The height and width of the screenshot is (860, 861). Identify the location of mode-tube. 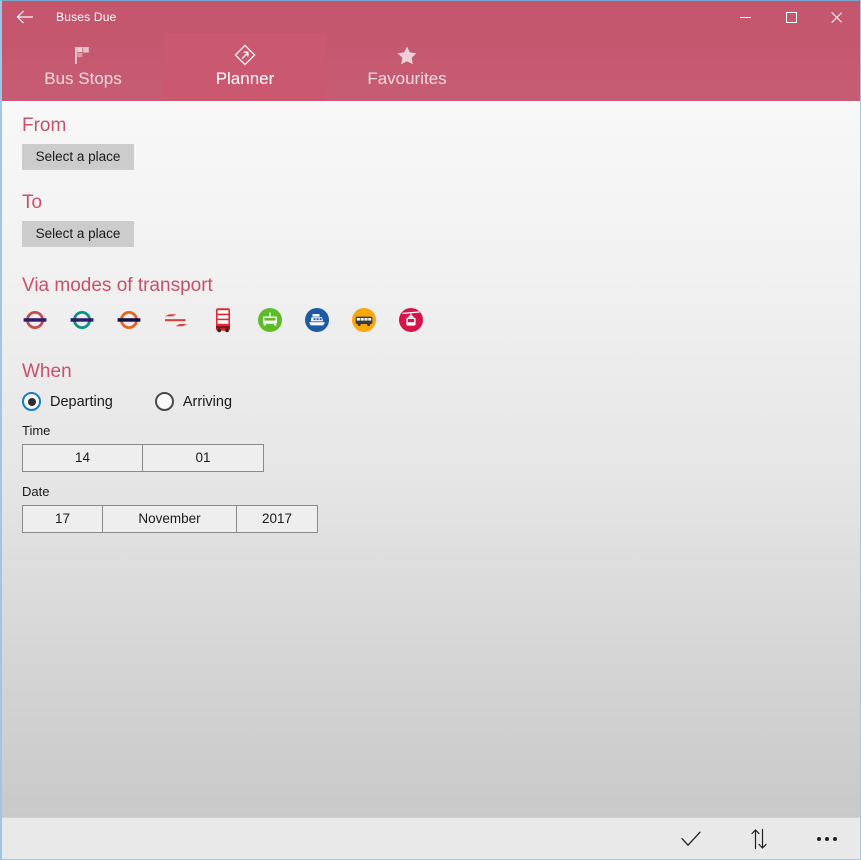
(35, 320).